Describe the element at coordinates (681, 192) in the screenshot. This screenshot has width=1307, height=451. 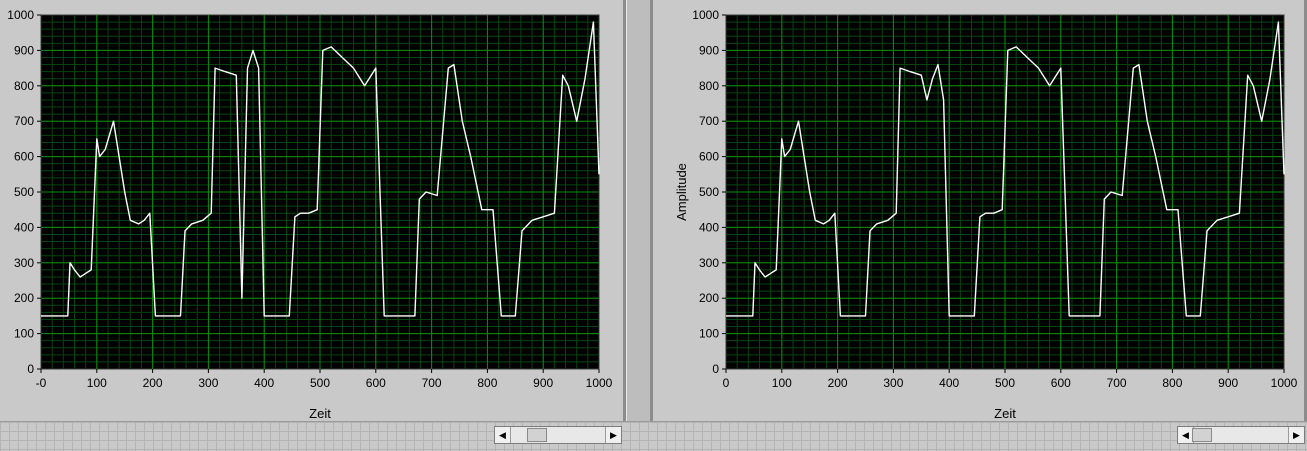
I see `y-axis-label: Amplitude` at that location.